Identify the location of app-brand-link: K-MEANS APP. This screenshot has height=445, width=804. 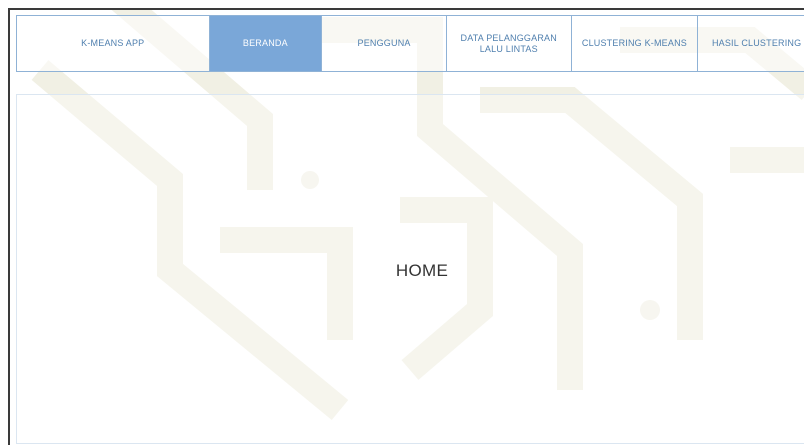
(113, 43).